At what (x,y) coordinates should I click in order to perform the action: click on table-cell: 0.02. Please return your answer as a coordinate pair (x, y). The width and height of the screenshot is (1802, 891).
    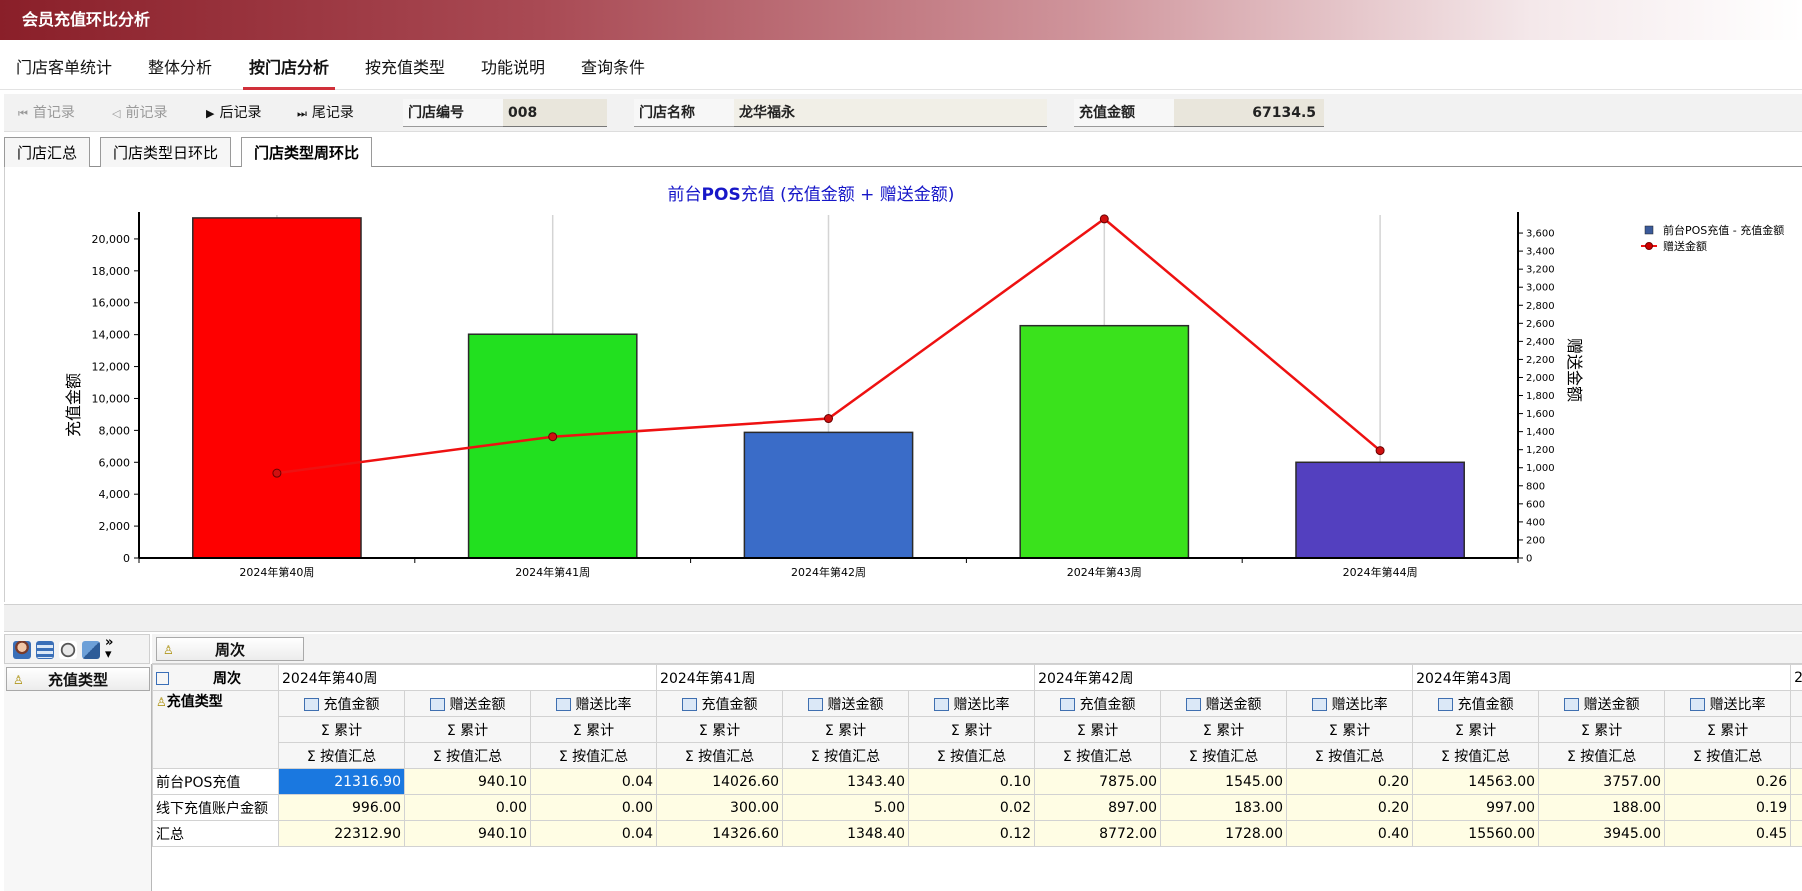
    Looking at the image, I should click on (972, 807).